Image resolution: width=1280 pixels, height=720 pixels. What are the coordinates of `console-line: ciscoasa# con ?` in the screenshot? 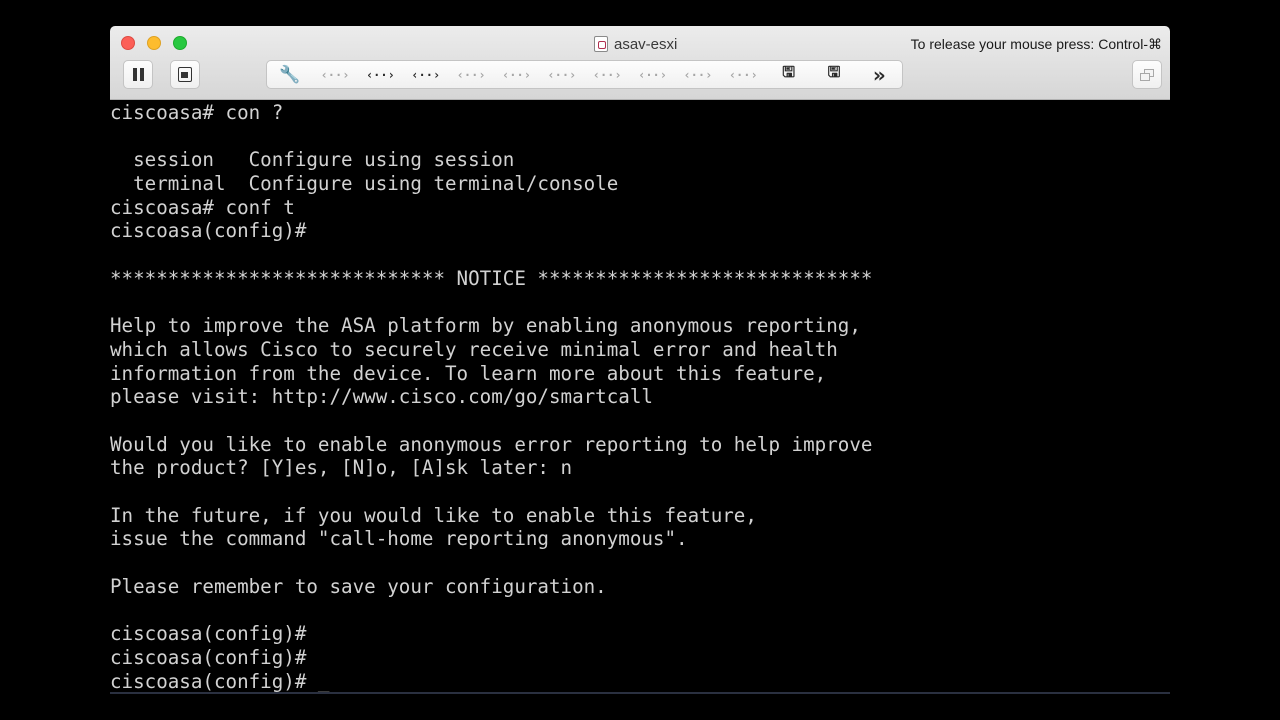 It's located at (197, 112).